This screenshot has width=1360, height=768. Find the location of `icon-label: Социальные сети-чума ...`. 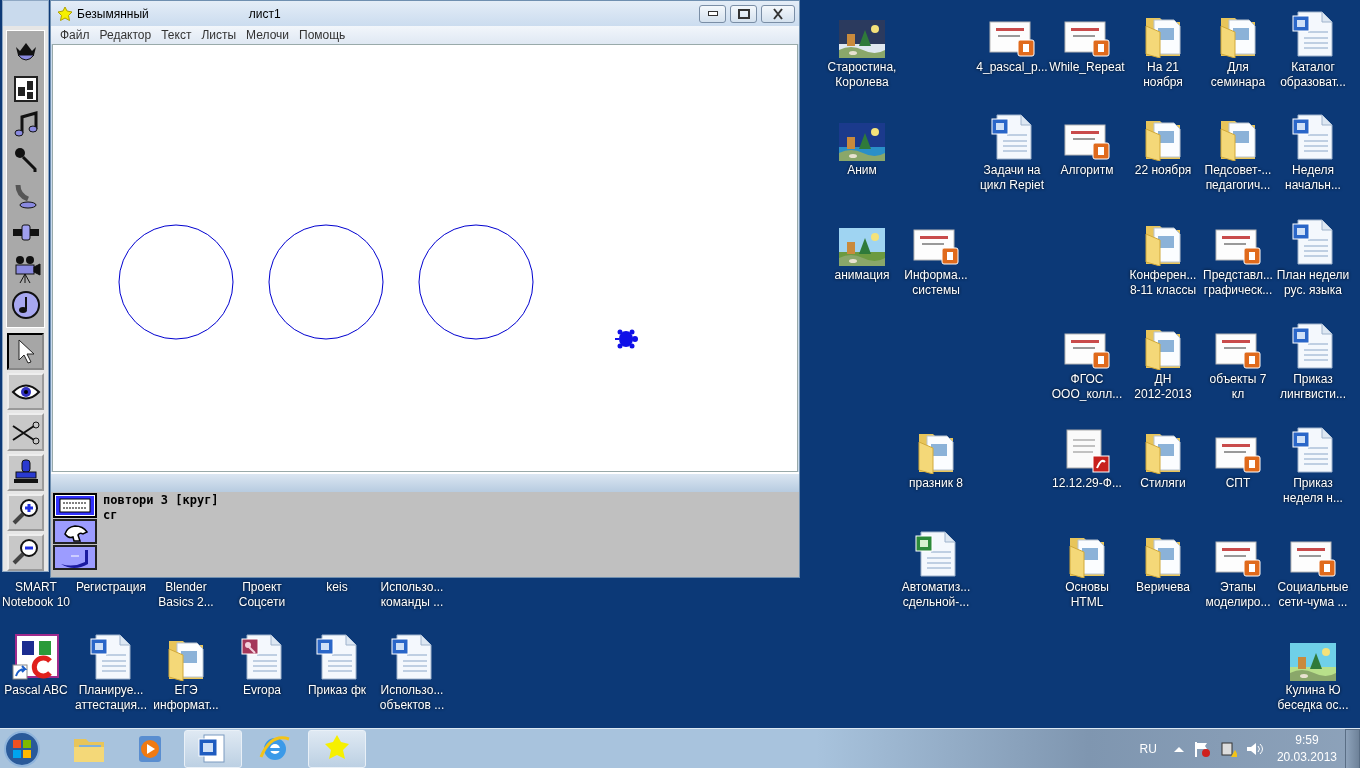

icon-label: Социальные сети-чума ... is located at coordinates (1313, 595).